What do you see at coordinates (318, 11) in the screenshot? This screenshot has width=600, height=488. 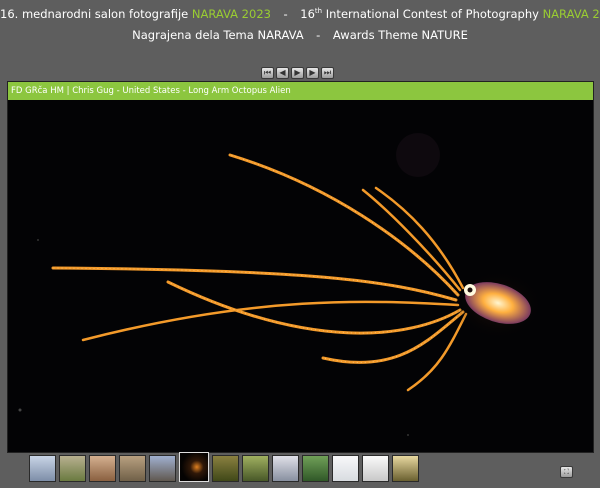 I see `edition-suffix: th` at bounding box center [318, 11].